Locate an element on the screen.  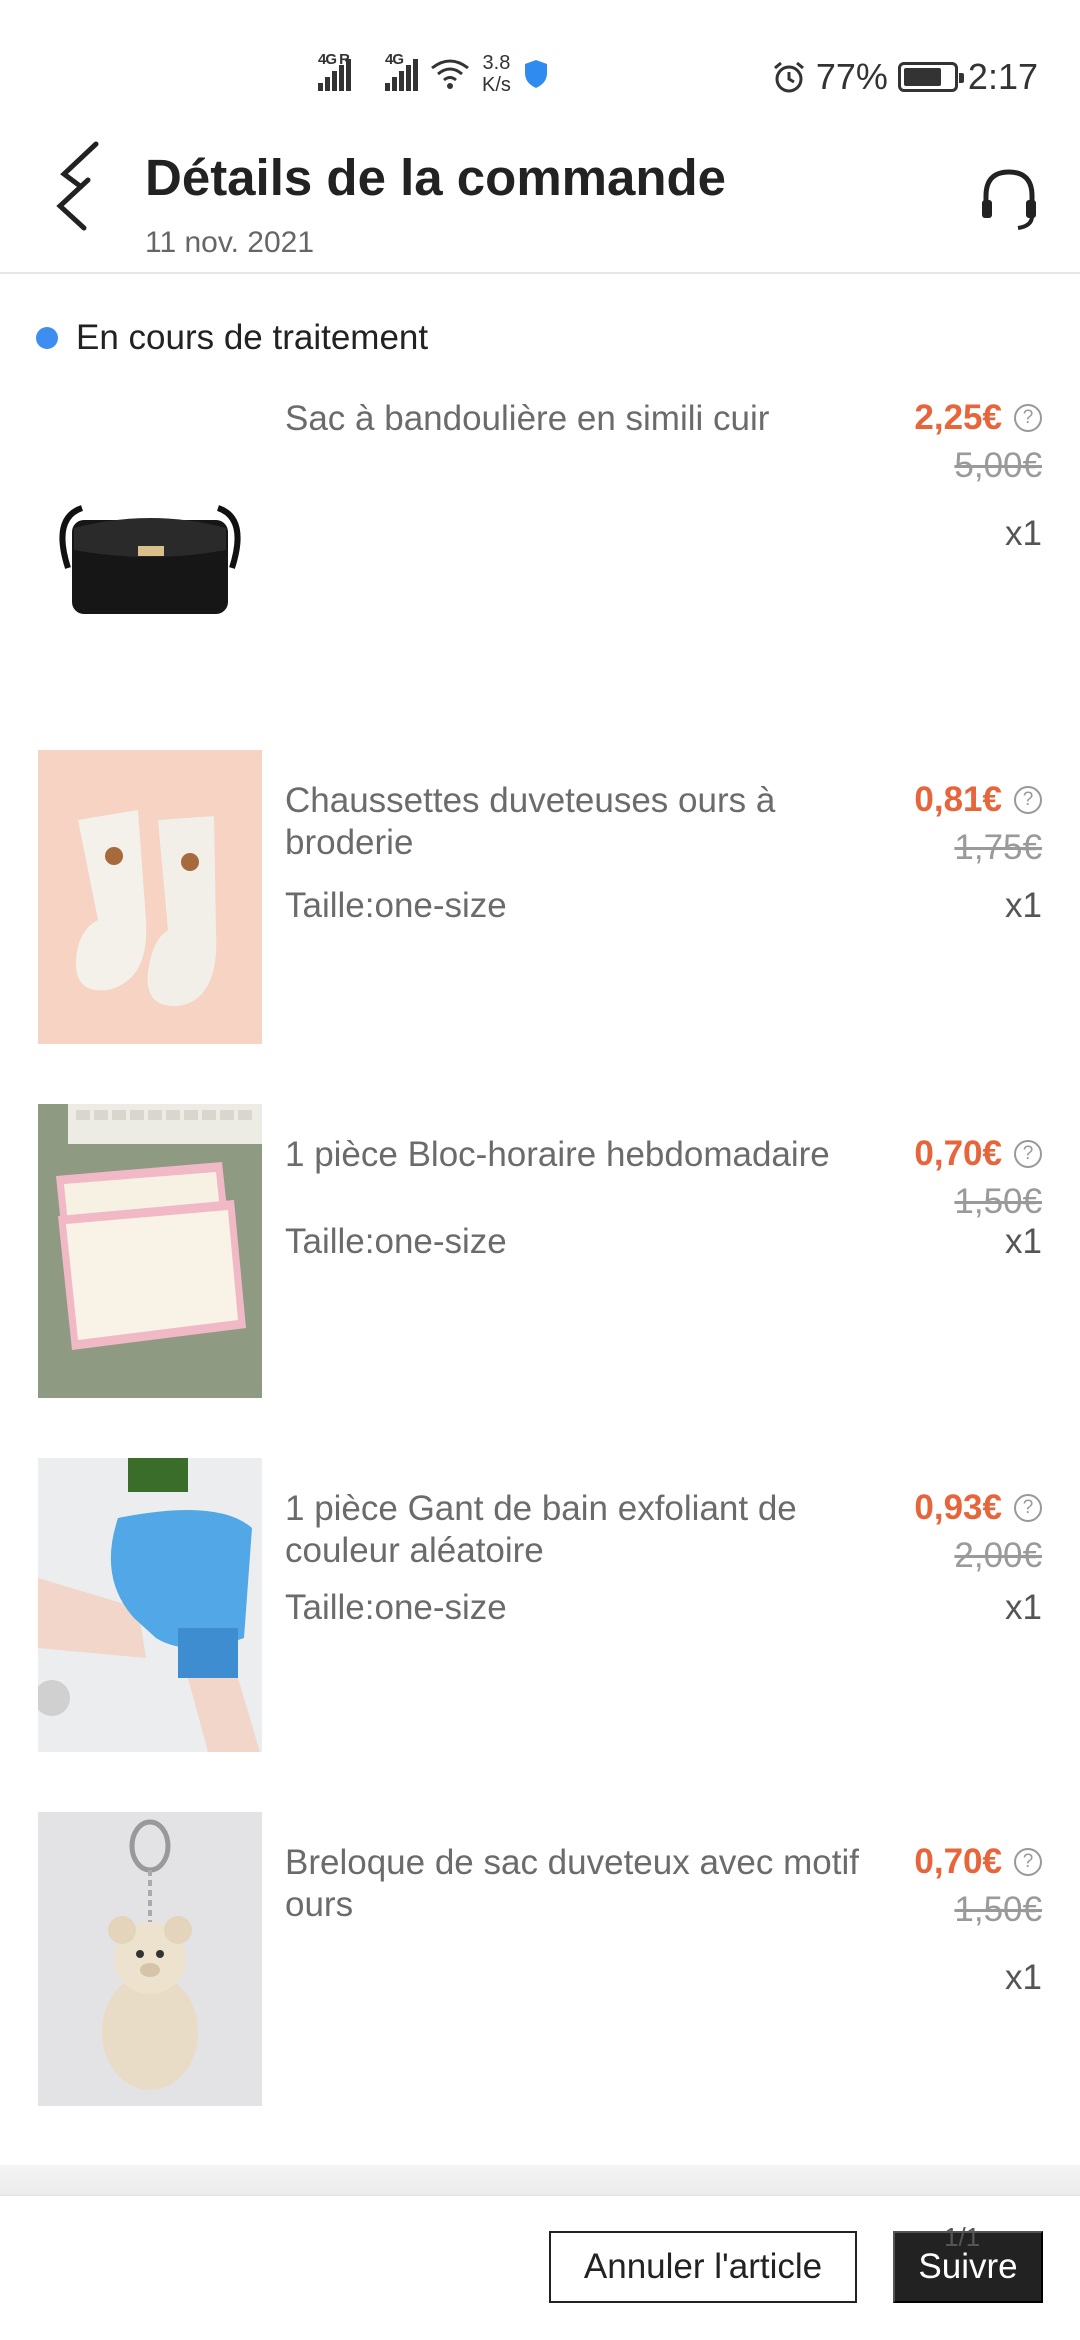
section-divider is located at coordinates (540, 2180).